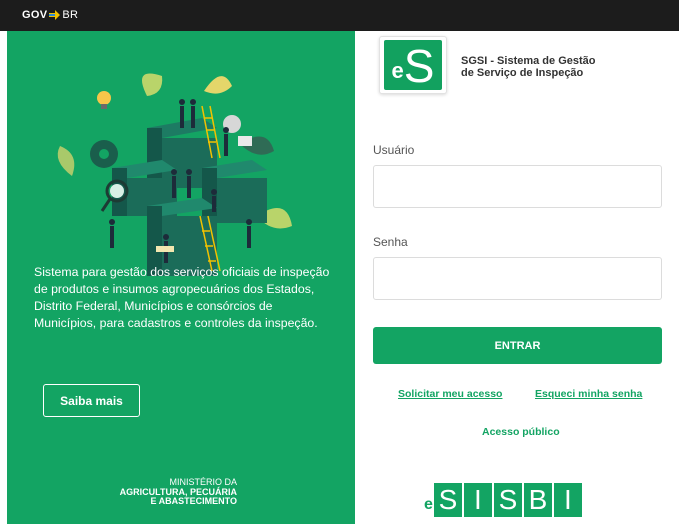  I want to click on saiba-mais-button: Saiba mais, so click(91, 400).